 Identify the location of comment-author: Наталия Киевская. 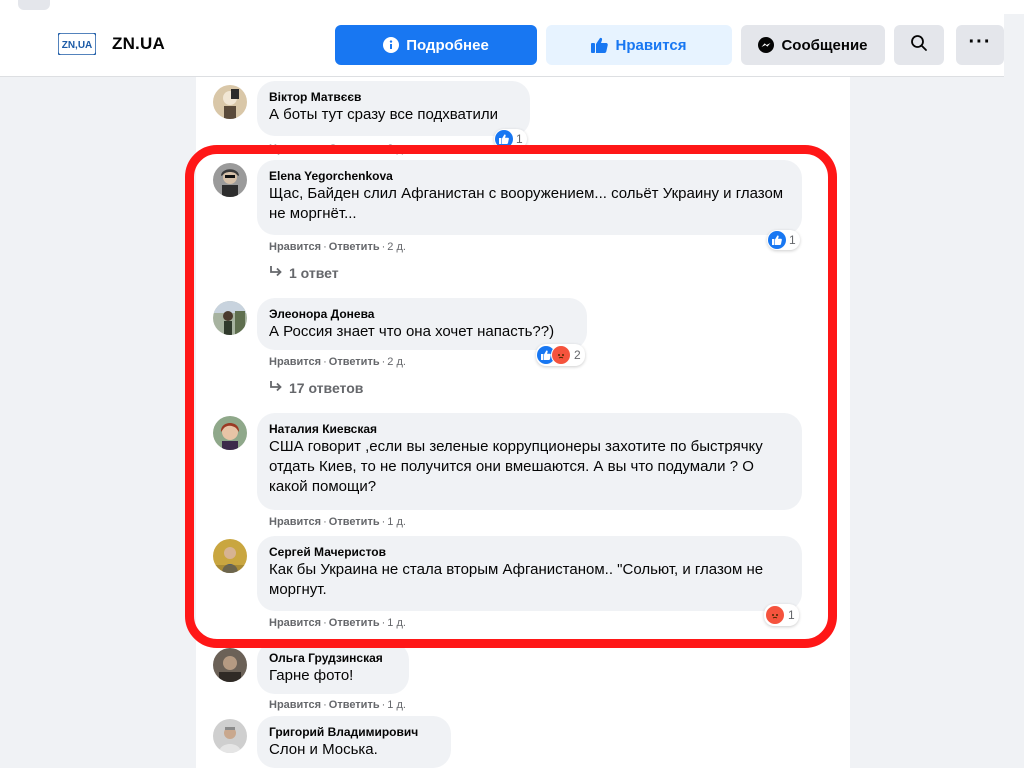
(529, 429).